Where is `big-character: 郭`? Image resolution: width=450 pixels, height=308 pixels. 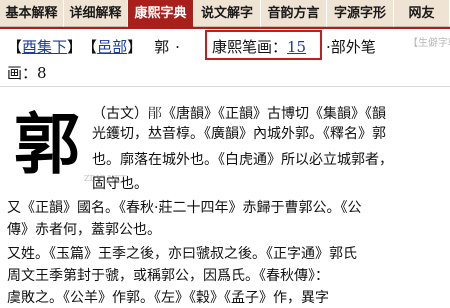
big-character: 郭 is located at coordinates (47, 144).